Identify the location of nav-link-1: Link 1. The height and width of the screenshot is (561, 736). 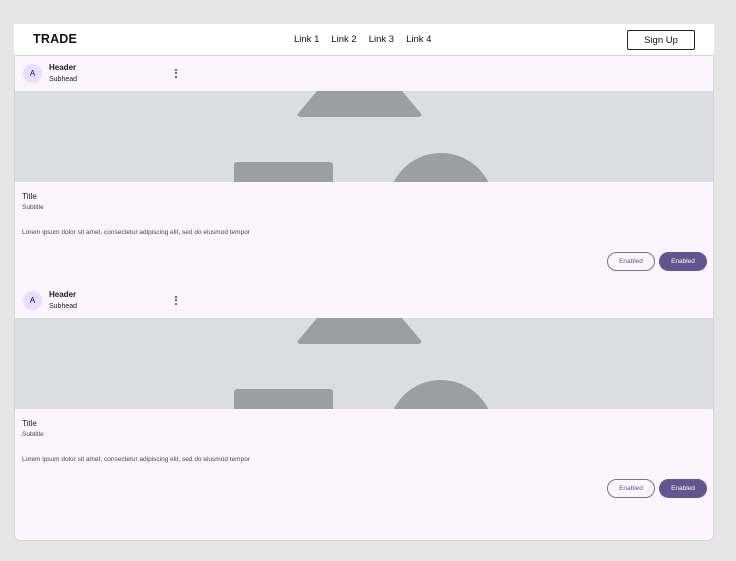
(306, 39).